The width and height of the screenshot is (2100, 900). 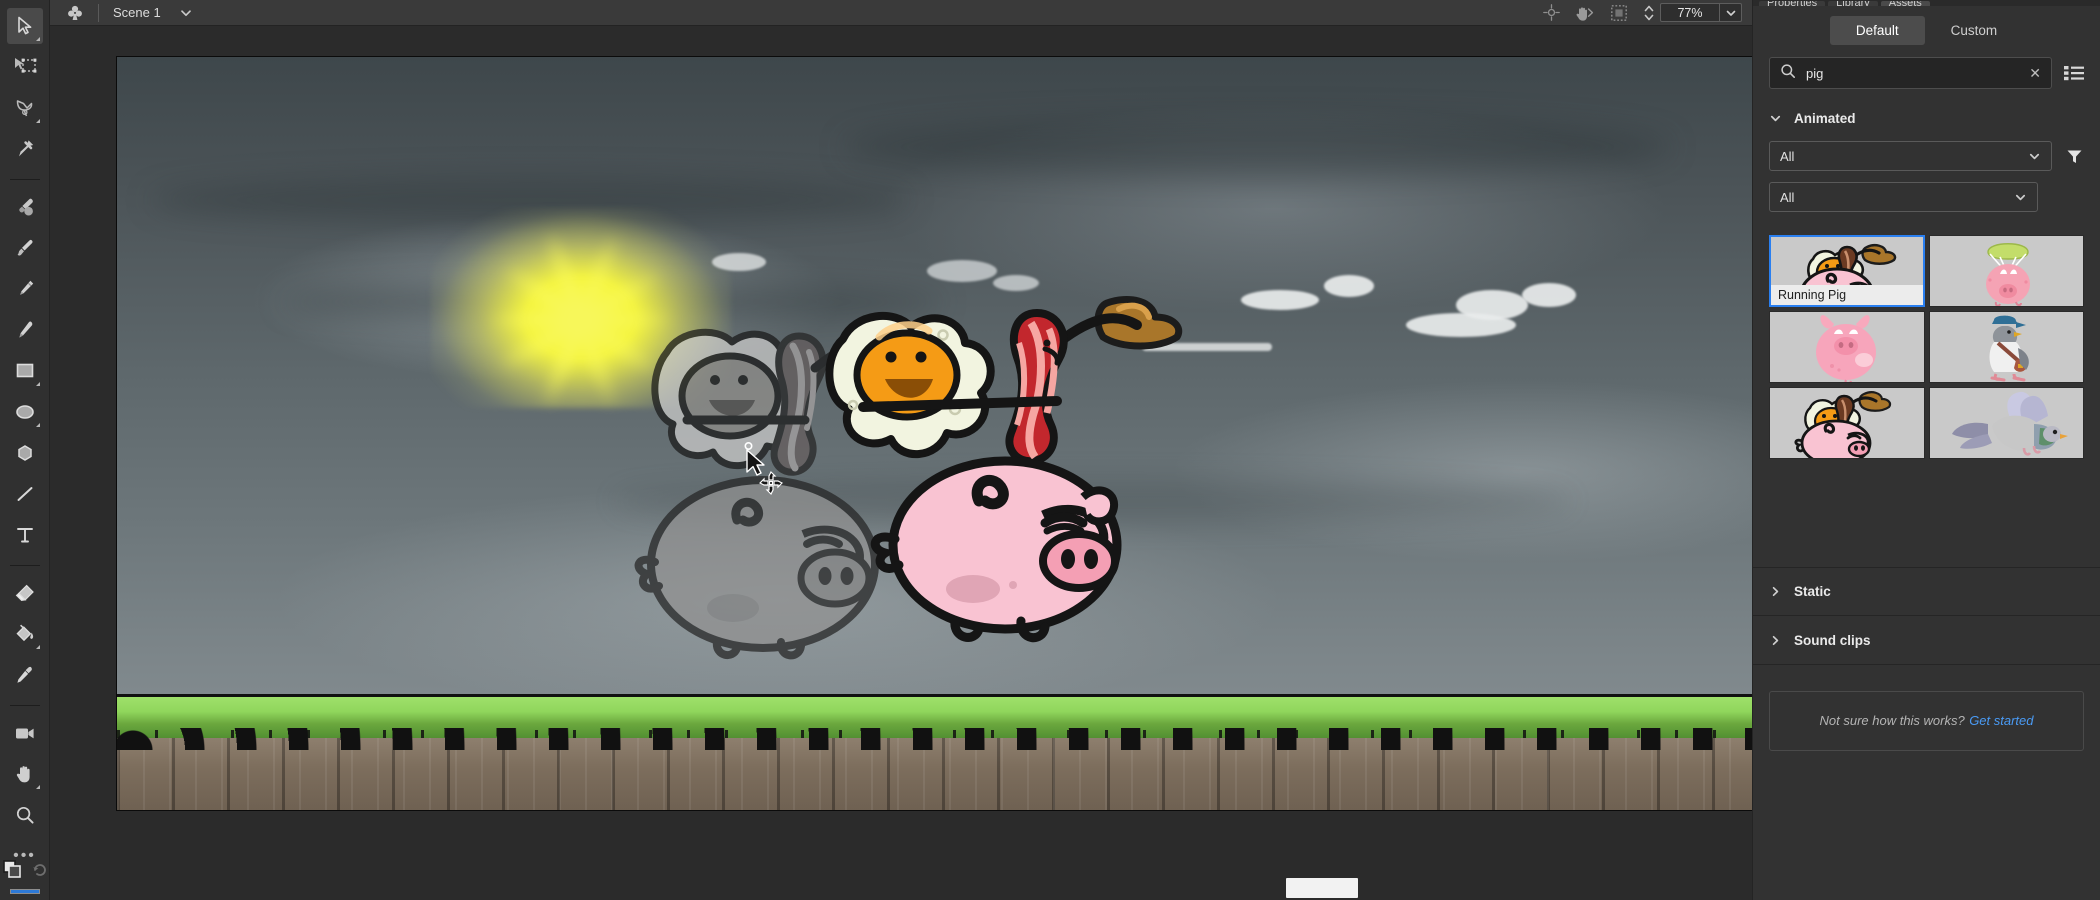 I want to click on scene-toolbar: Scene 1 77%, so click(x=901, y=13).